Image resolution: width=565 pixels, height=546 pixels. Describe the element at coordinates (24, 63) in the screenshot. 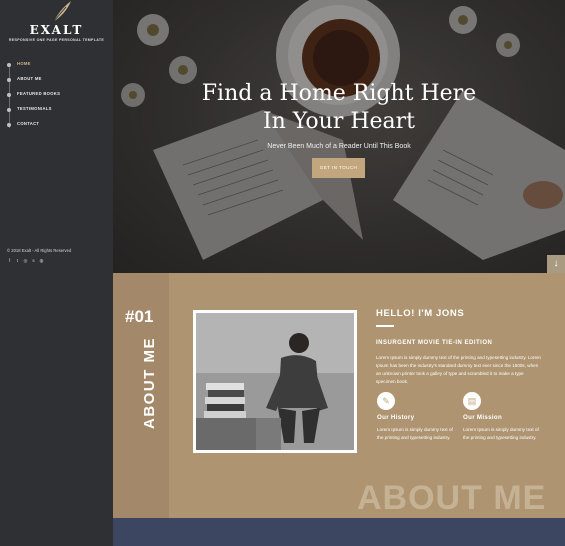

I see `nav-label: HOME` at that location.